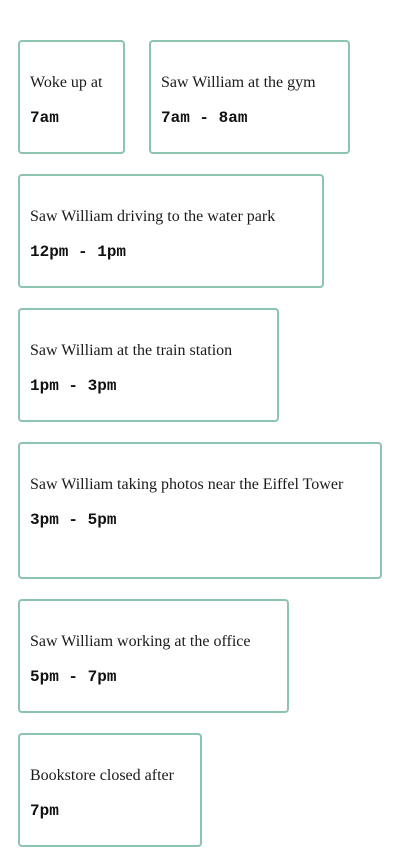  What do you see at coordinates (71, 97) in the screenshot?
I see `timeline-card-woke-up: Woke up at 7am` at bounding box center [71, 97].